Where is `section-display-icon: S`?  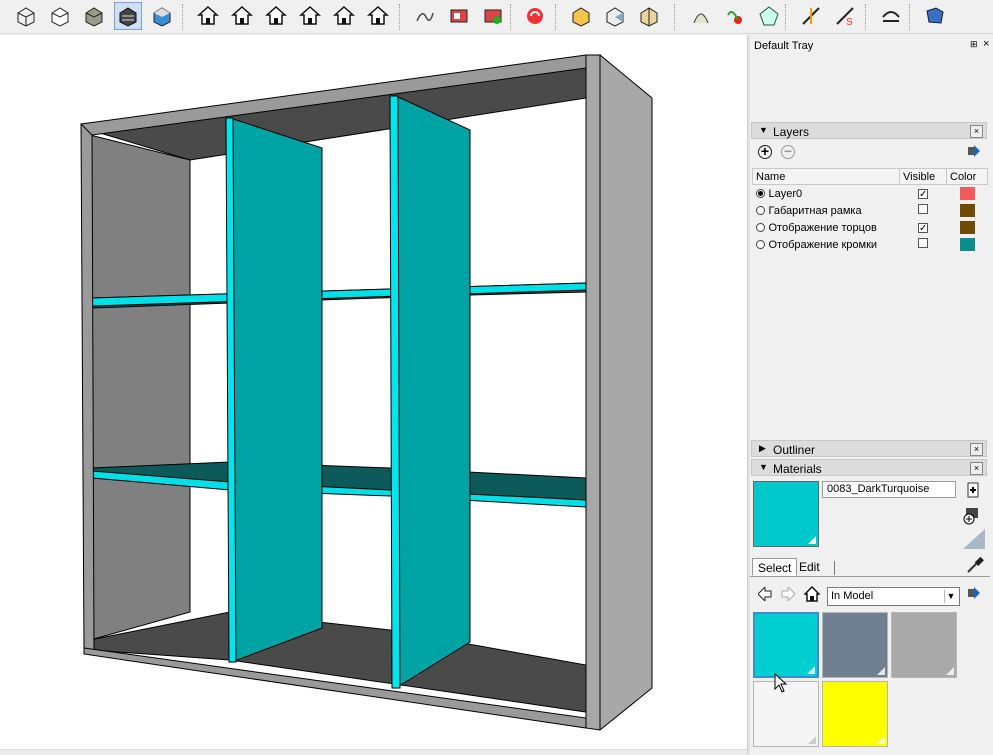 section-display-icon: S is located at coordinates (845, 16).